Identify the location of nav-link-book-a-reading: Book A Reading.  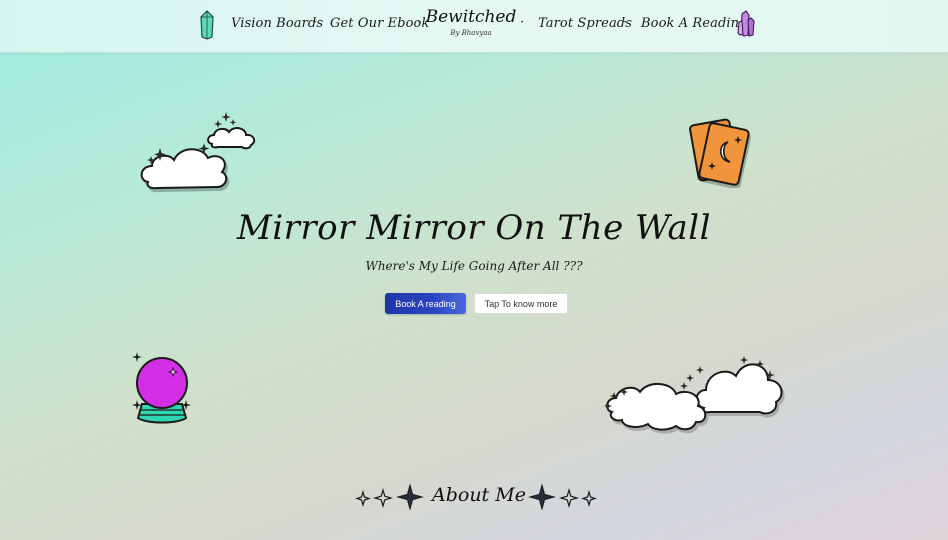
(694, 23).